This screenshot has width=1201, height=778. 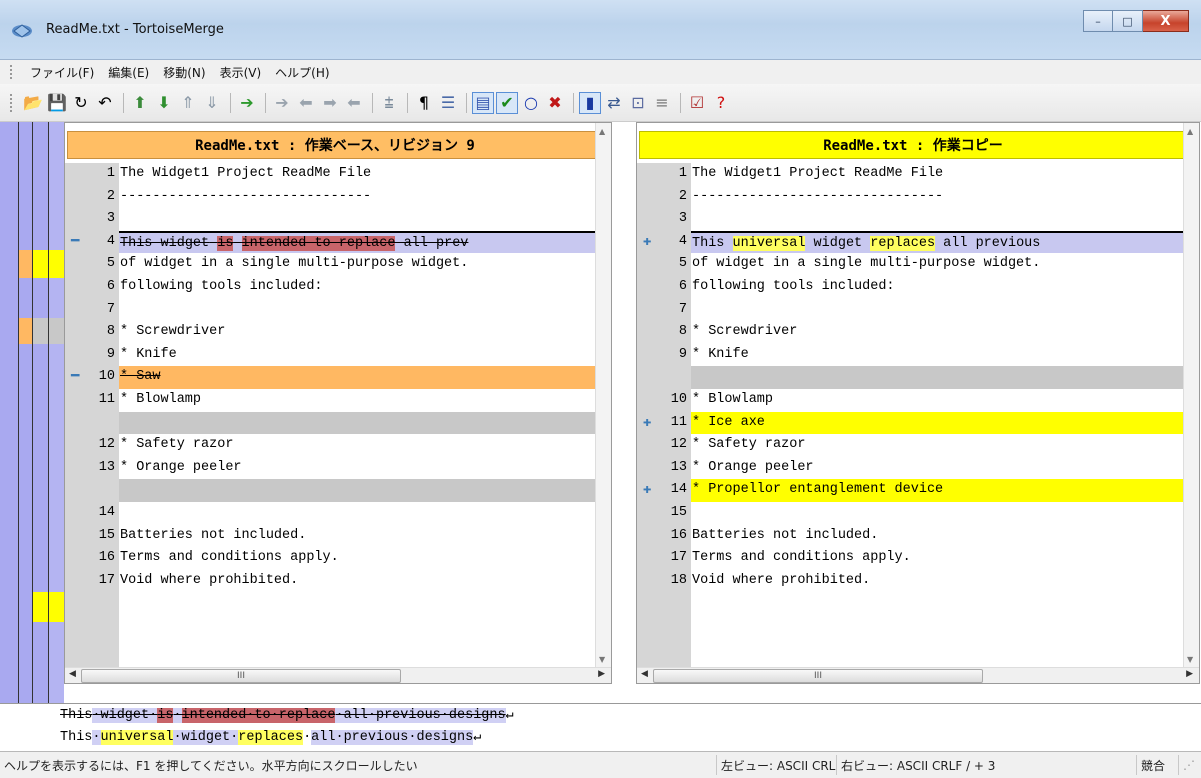 What do you see at coordinates (332, 468) in the screenshot?
I see `left-line: 13 * Orange peeler` at bounding box center [332, 468].